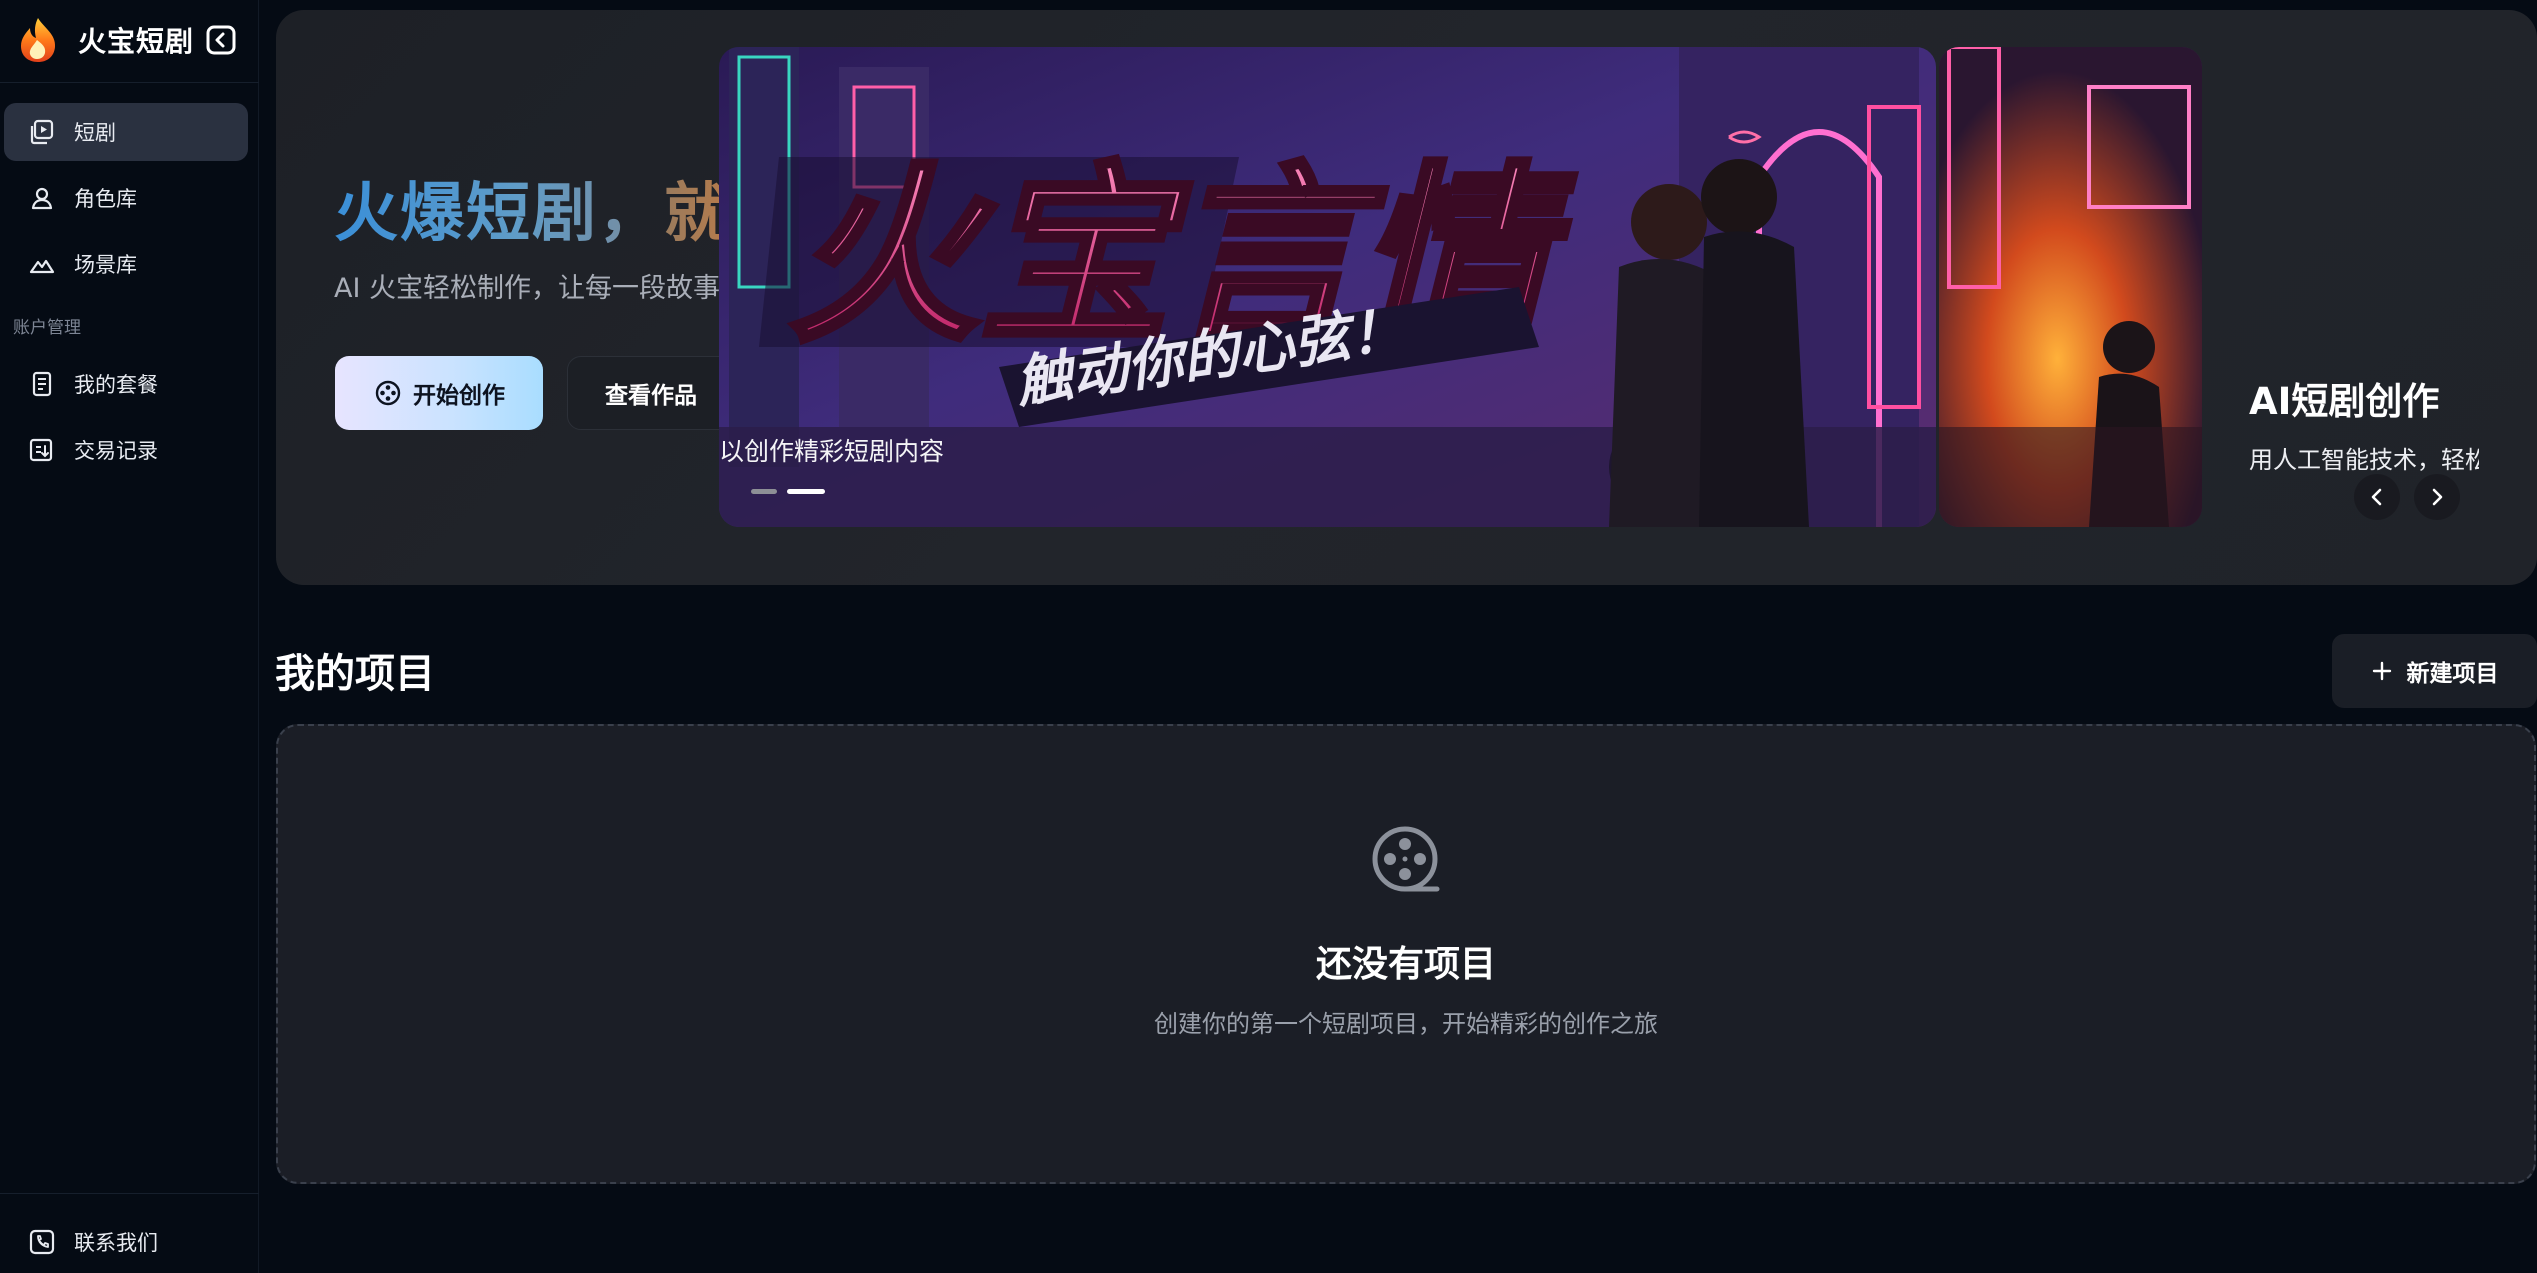 The image size is (2537, 1273). I want to click on phone-icon, so click(42, 1242).